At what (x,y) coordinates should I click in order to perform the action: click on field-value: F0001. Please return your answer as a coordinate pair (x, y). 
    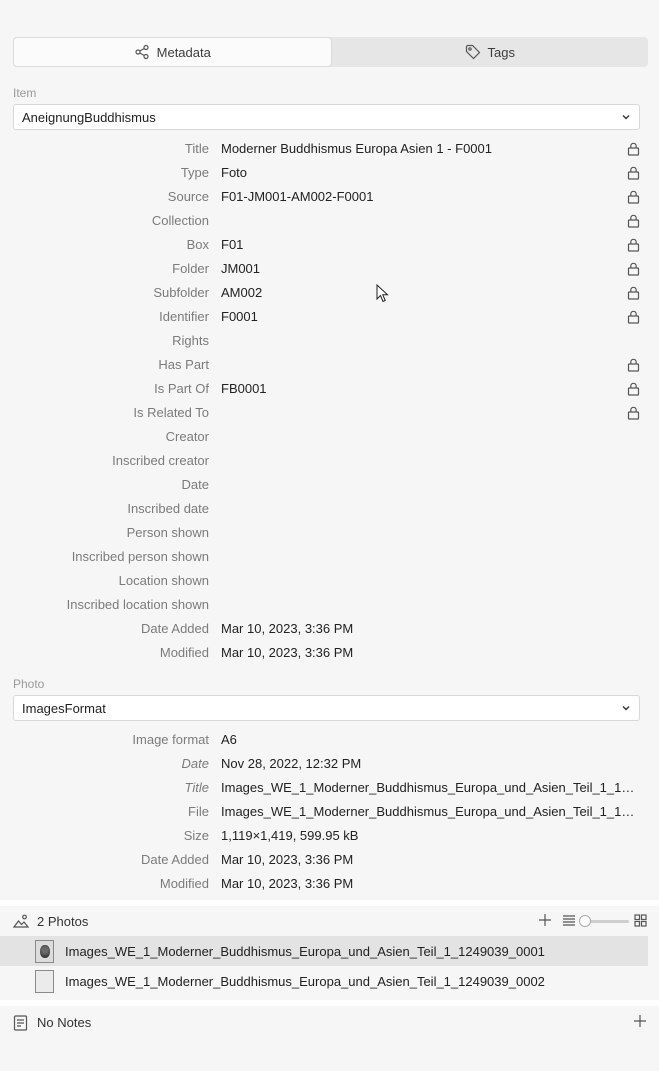
    Looking at the image, I should click on (239, 316).